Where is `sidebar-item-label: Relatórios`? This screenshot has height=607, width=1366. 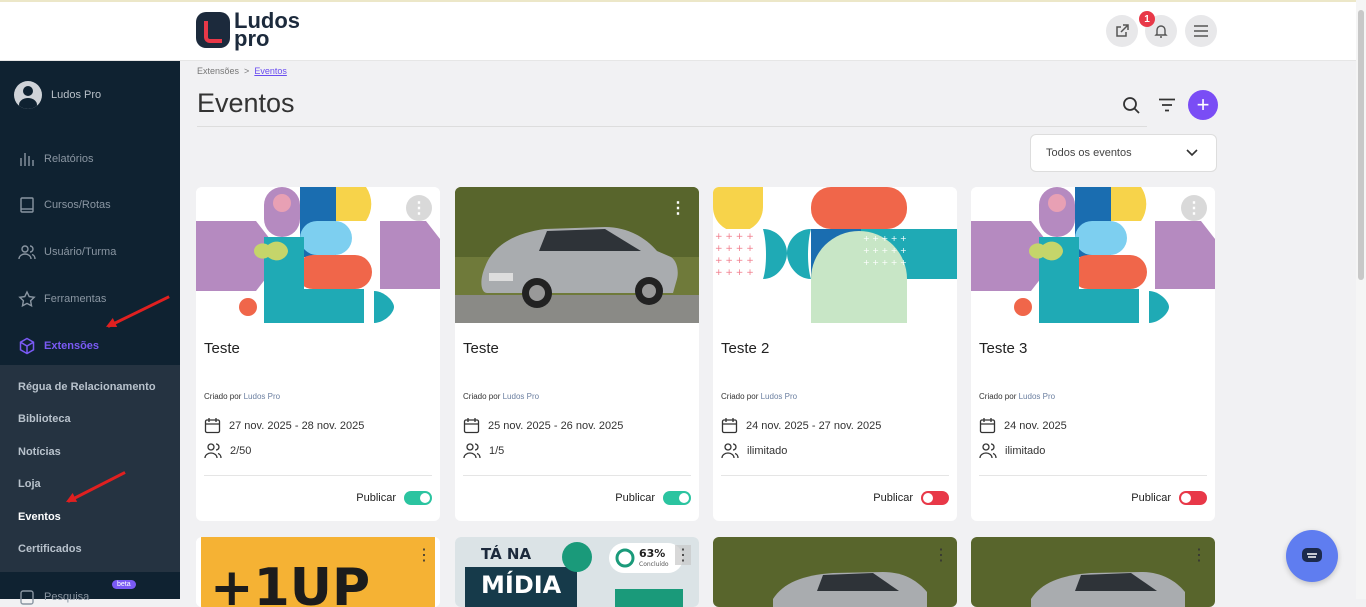
sidebar-item-label: Relatórios is located at coordinates (69, 159).